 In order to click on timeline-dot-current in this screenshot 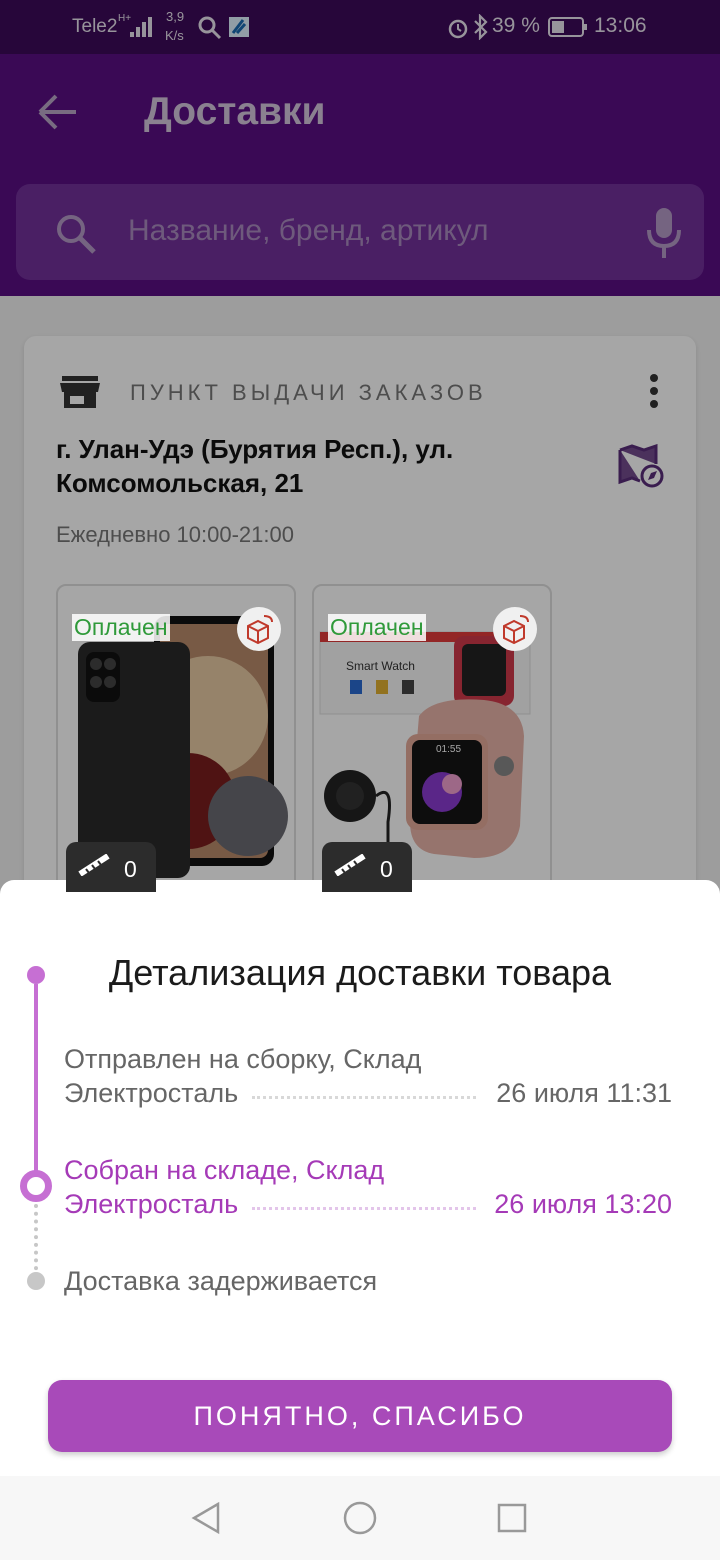, I will do `click(36, 1186)`.